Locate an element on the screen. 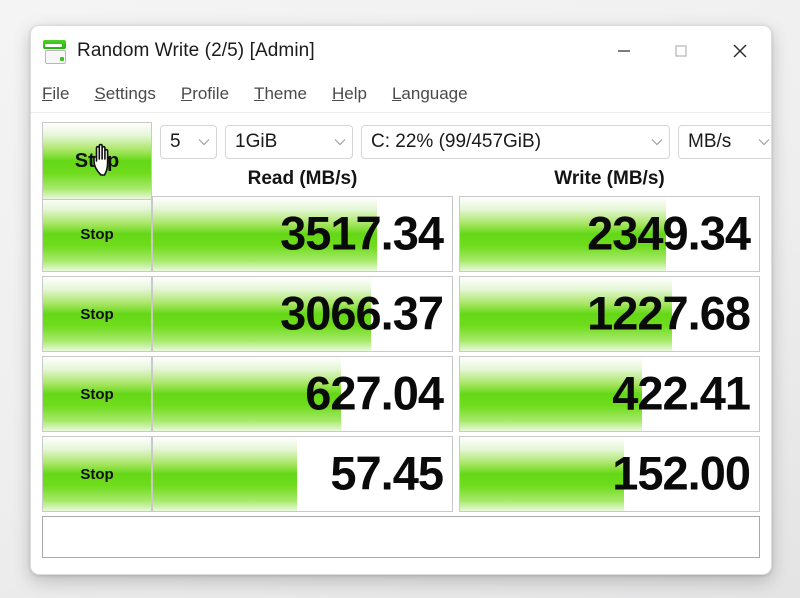 Image resolution: width=800 pixels, height=598 pixels. menu-mnemonic: P is located at coordinates (186, 93).